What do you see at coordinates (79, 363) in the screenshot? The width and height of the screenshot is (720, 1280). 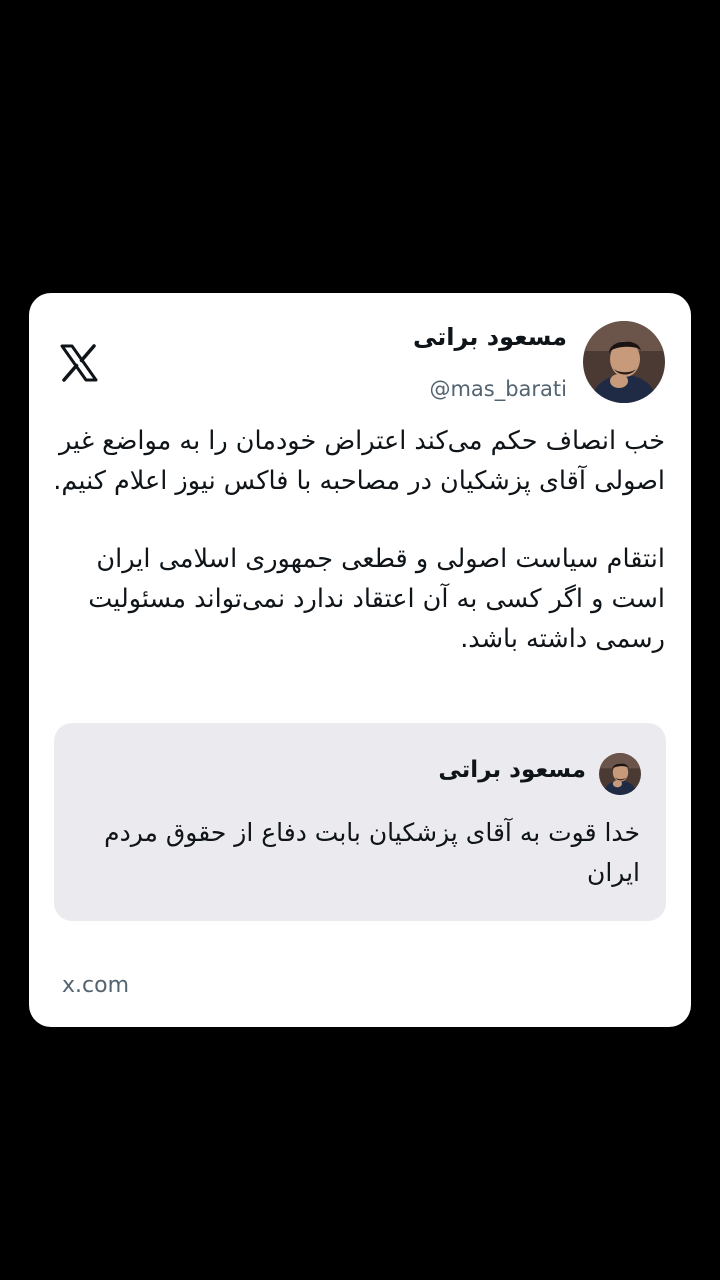 I see `x-logo-icon` at bounding box center [79, 363].